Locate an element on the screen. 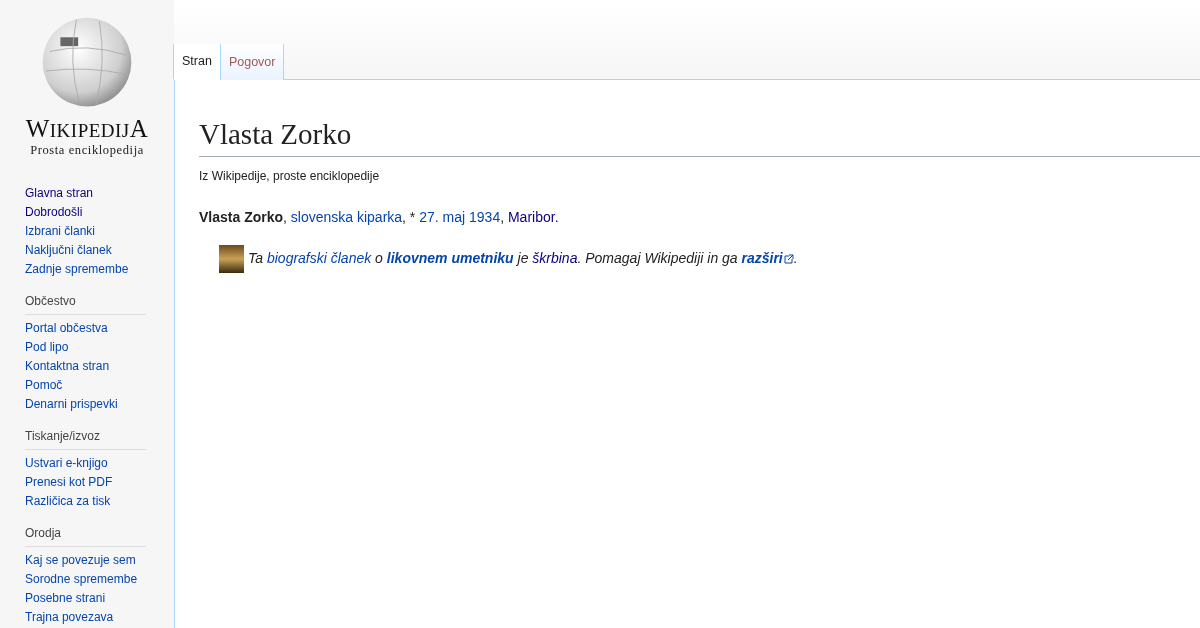  sidebar-heading: Občestvo is located at coordinates (85, 303).